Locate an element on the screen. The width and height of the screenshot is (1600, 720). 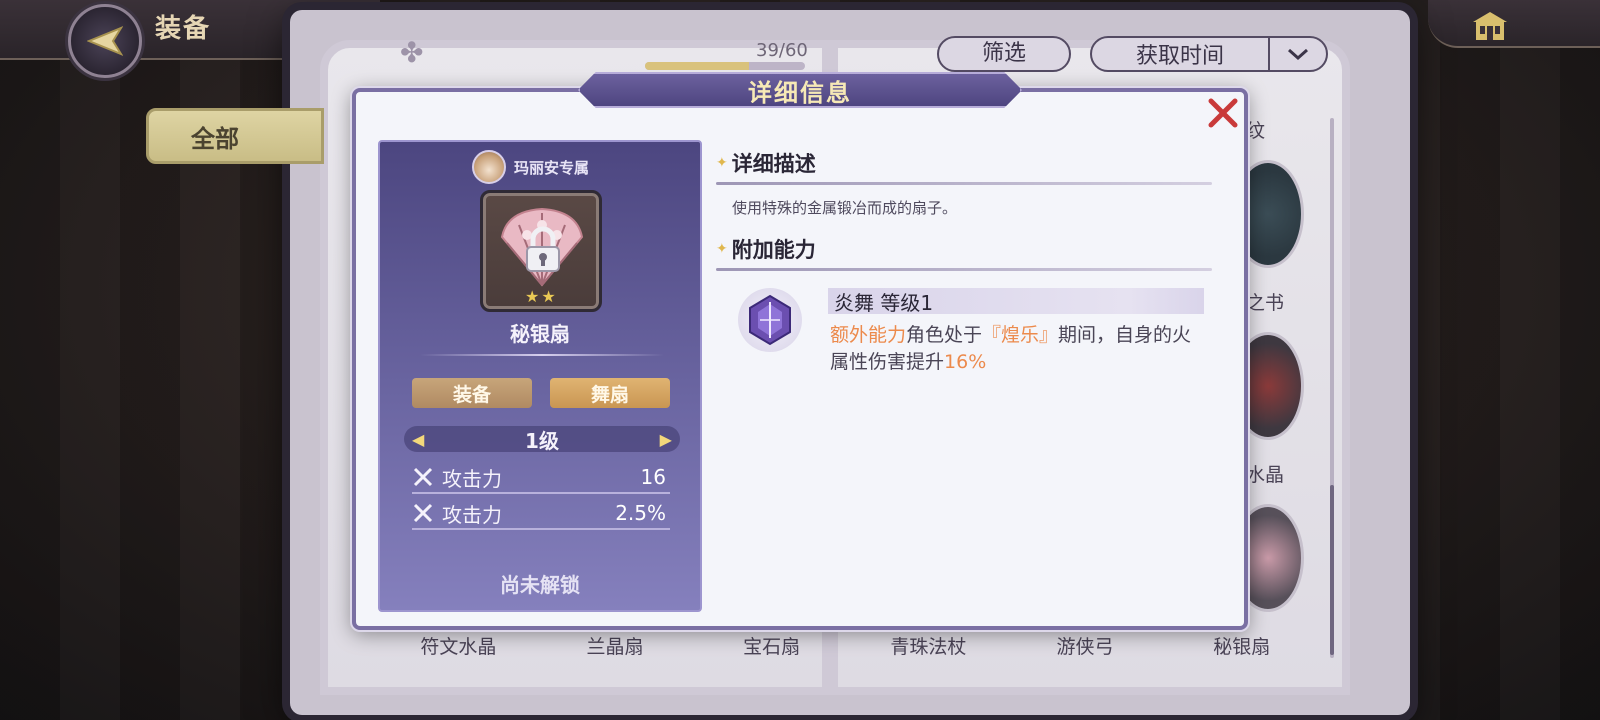
home-icon is located at coordinates (1490, 26).